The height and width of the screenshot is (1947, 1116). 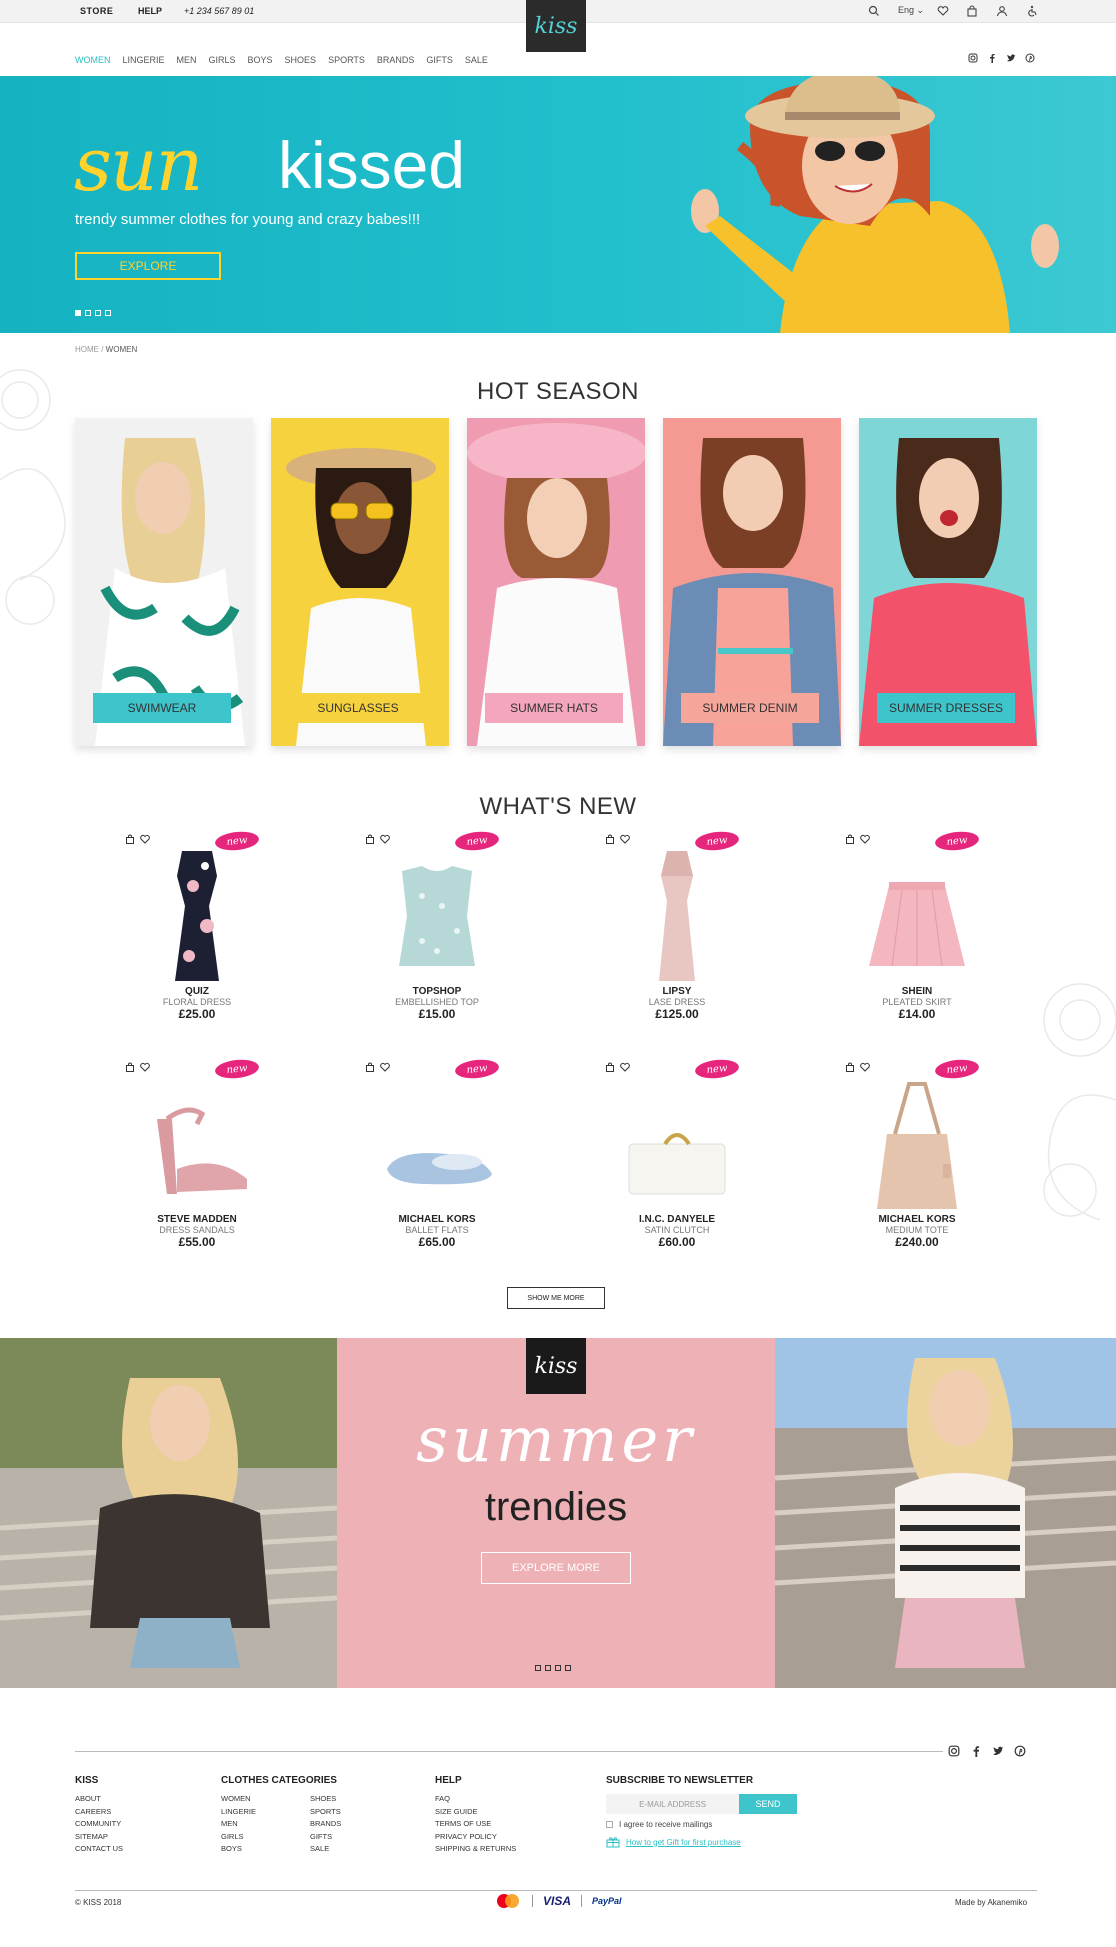 What do you see at coordinates (197, 931) in the screenshot?
I see `product-card: new QUIZ FLORAL DRESS £25.00` at bounding box center [197, 931].